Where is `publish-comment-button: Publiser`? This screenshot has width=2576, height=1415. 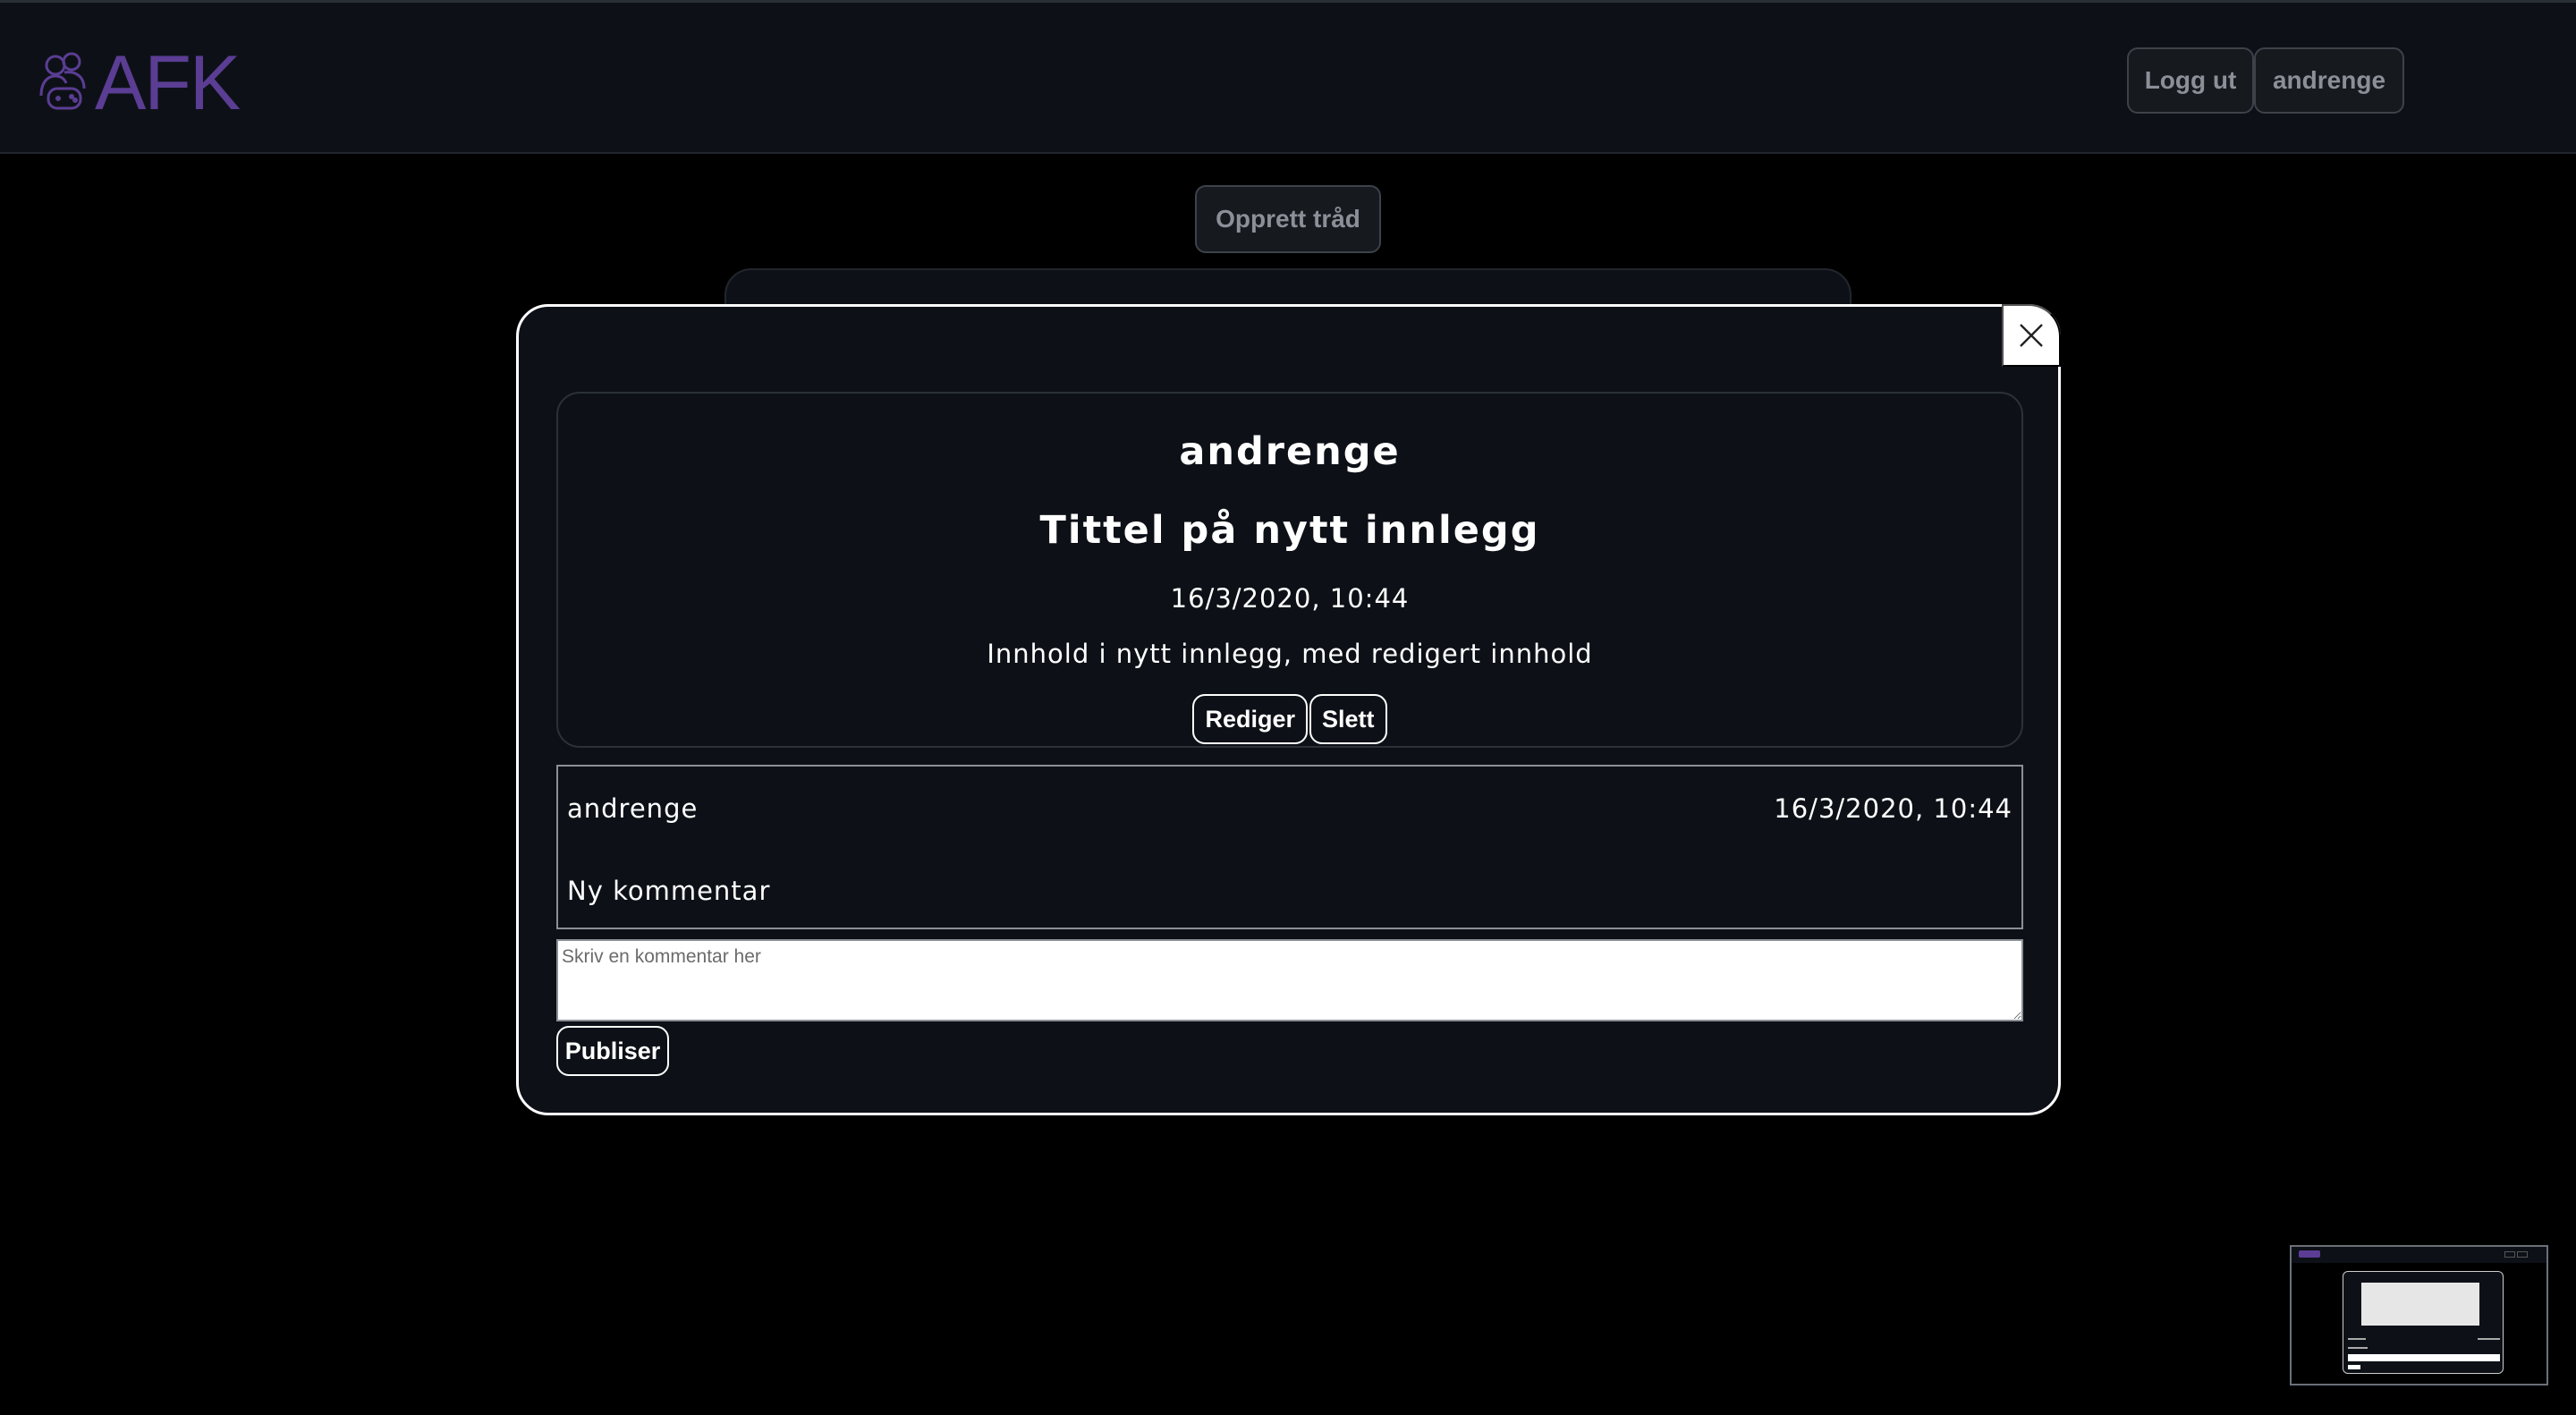
publish-comment-button: Publiser is located at coordinates (612, 1051).